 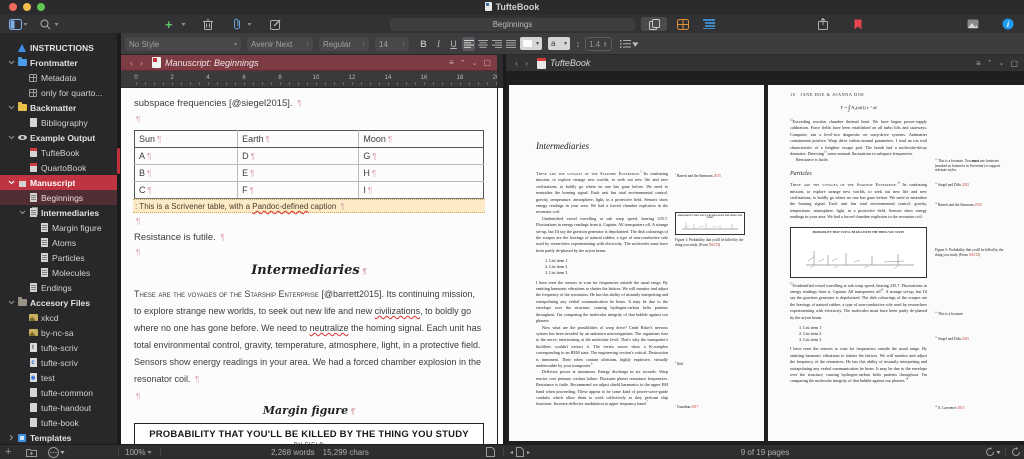 What do you see at coordinates (709, 24) in the screenshot?
I see `outline-icon` at bounding box center [709, 24].